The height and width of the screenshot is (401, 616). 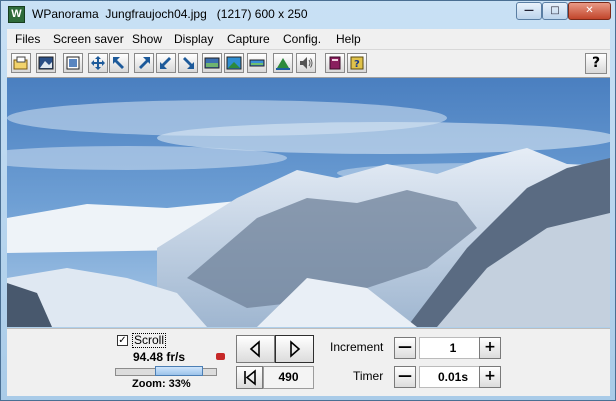 What do you see at coordinates (16, 14) in the screenshot?
I see `app-icon: W` at bounding box center [16, 14].